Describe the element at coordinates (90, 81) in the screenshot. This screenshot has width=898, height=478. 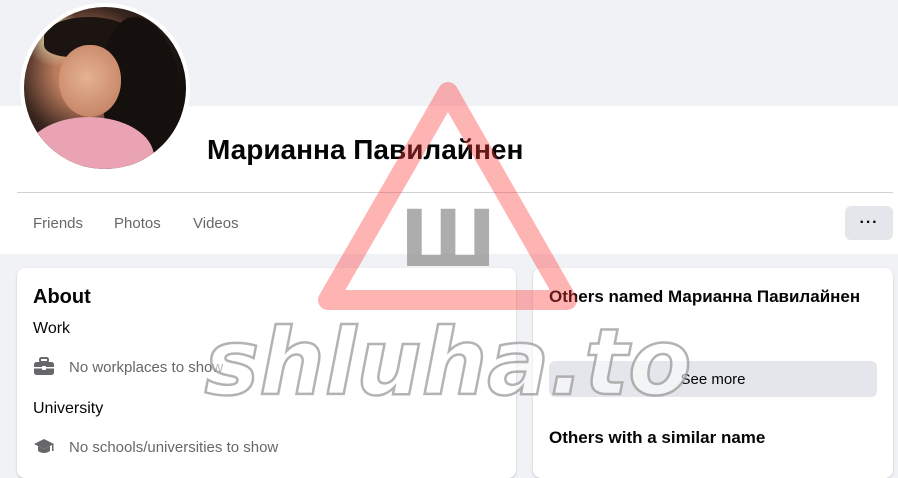
I see `avatar-face` at that location.